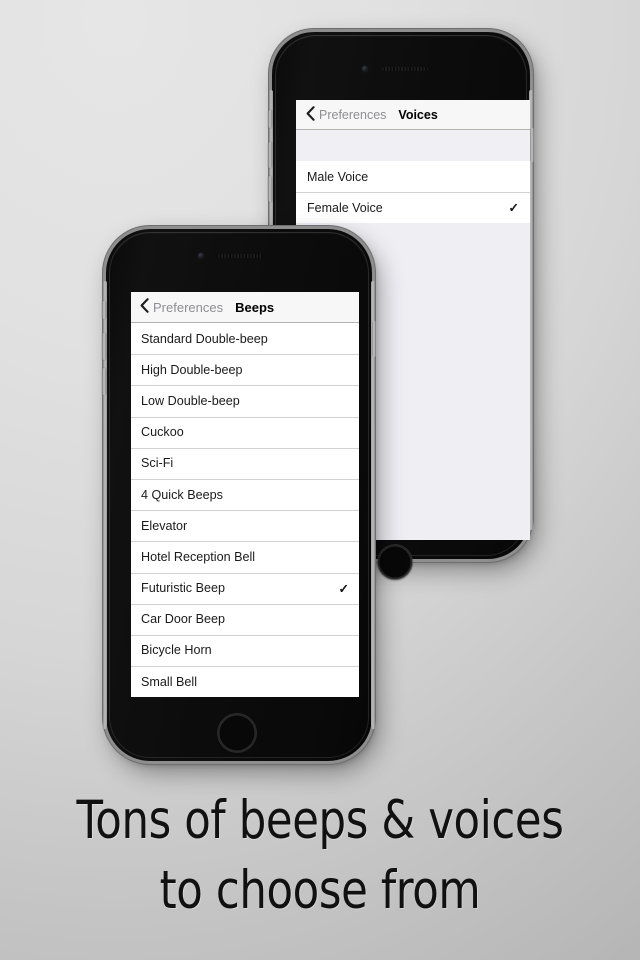  Describe the element at coordinates (245, 681) in the screenshot. I see `list-item: Small Bell` at that location.